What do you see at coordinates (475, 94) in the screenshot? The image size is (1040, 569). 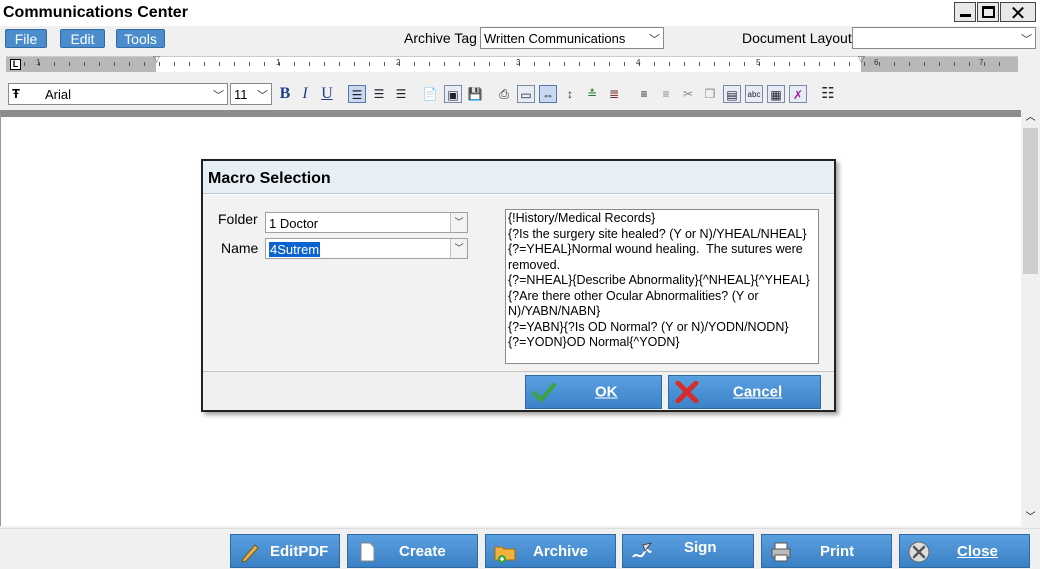 I see `save-icon: 💾` at bounding box center [475, 94].